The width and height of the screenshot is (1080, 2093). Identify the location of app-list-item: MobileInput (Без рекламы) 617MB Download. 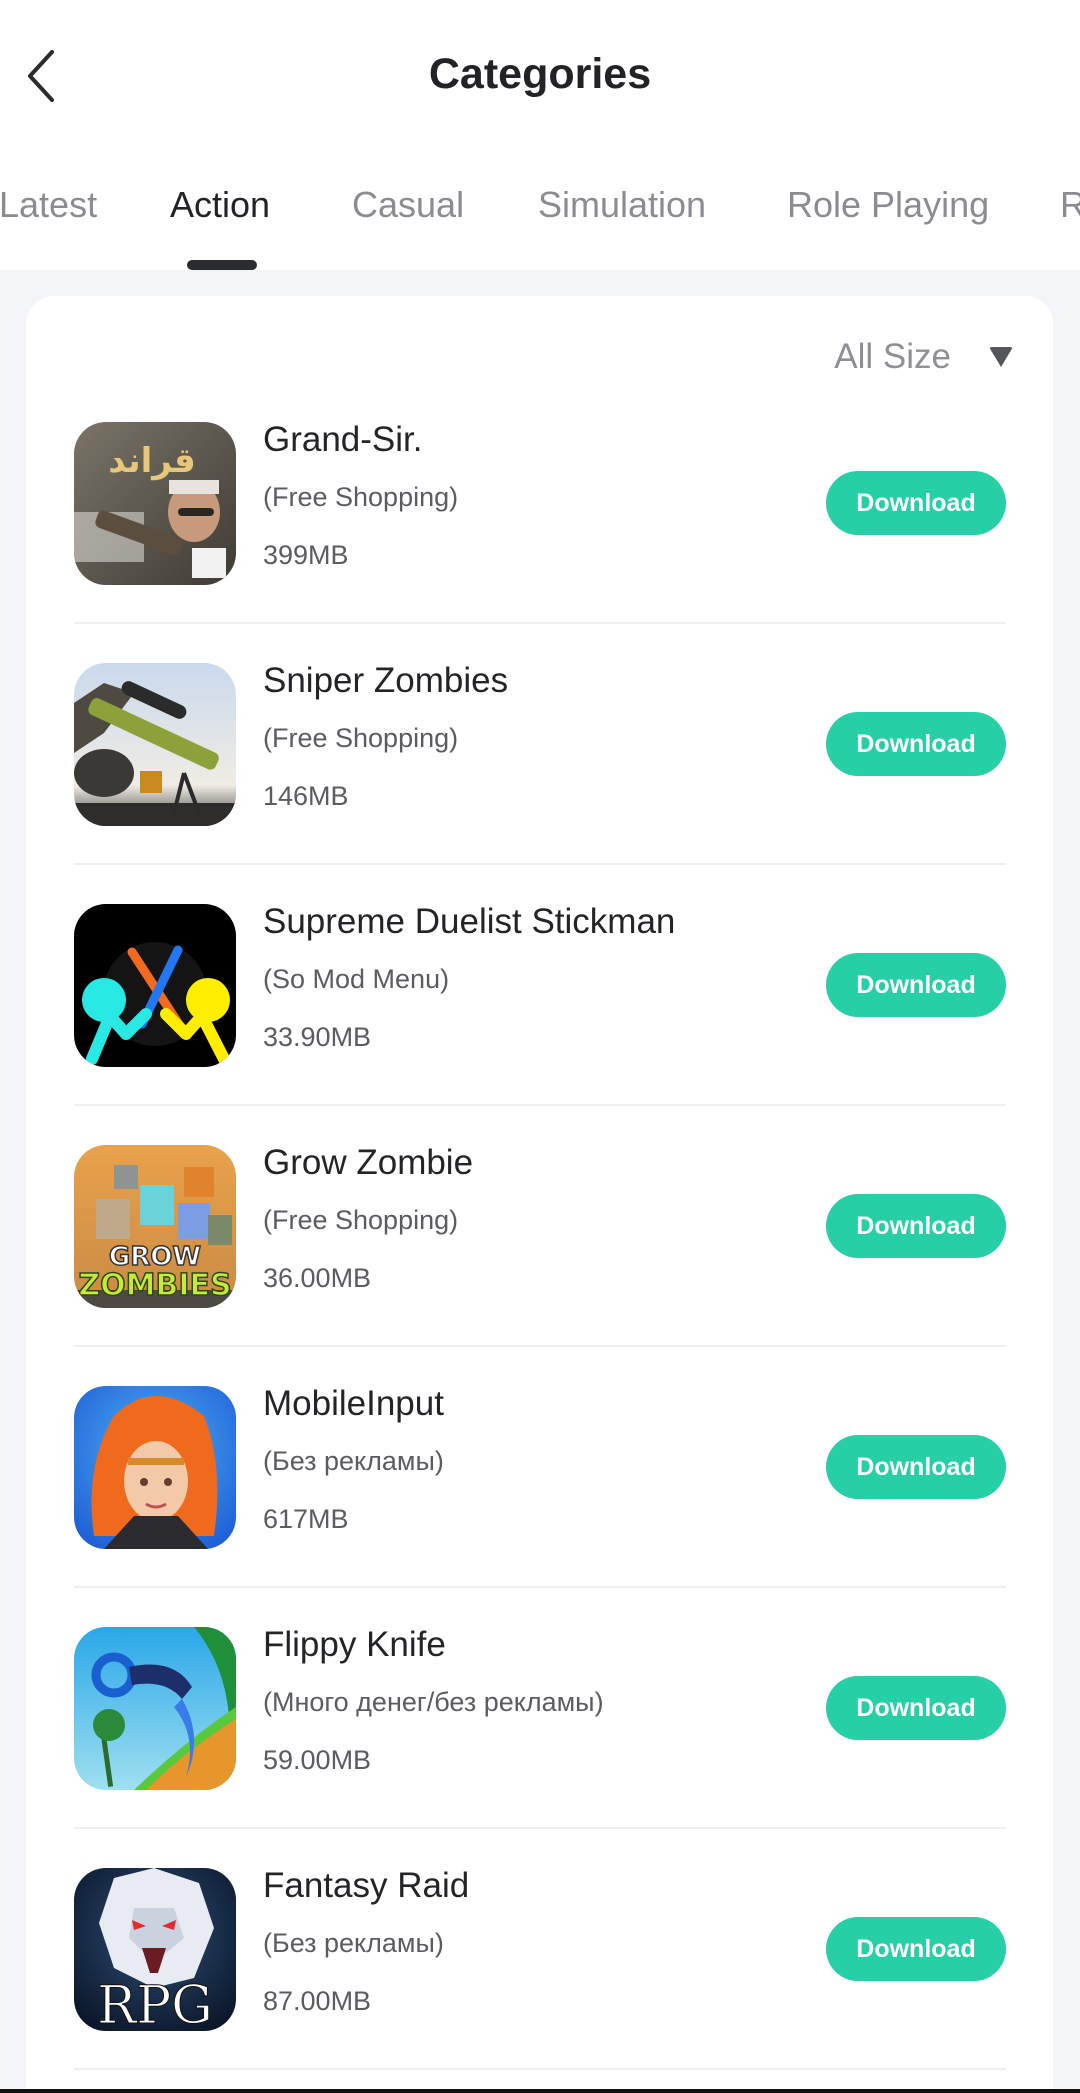
(540, 1505).